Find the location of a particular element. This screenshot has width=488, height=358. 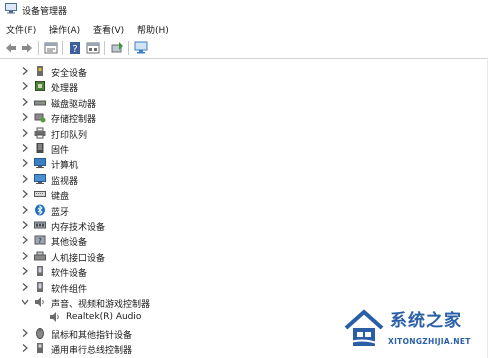

chevron-down-icon is located at coordinates (25, 302).